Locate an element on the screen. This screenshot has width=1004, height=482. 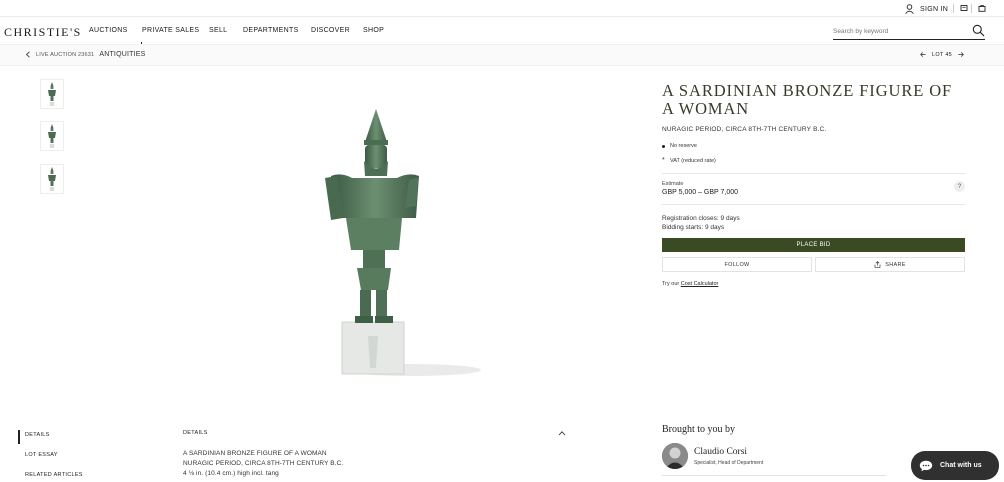
registration-value: 9 days is located at coordinates (730, 218).